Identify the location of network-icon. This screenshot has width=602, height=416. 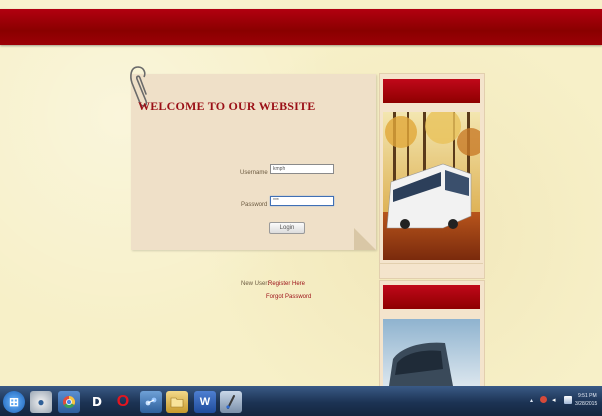
(568, 400).